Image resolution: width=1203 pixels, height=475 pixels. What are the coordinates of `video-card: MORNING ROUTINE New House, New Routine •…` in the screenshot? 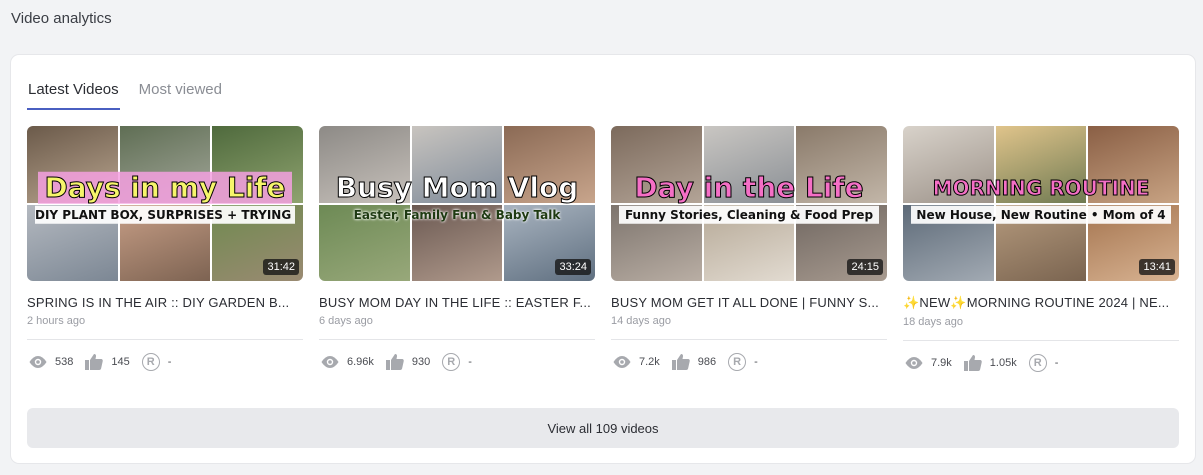 It's located at (1041, 249).